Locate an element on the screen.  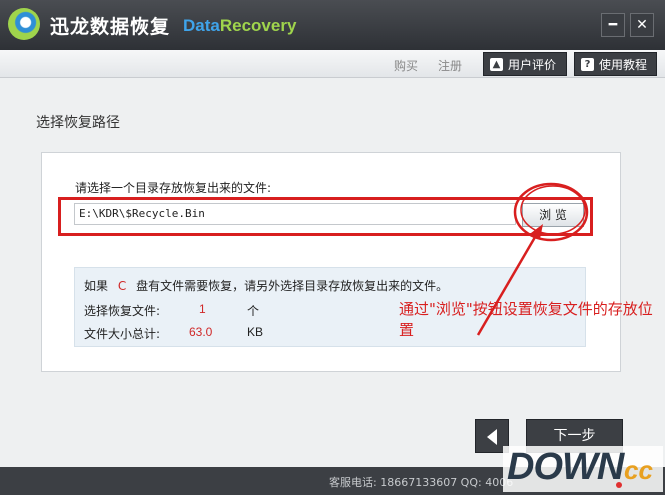
customer-service-text: 客服电话: 18667133607 QQ: 4006 is located at coordinates (421, 482).